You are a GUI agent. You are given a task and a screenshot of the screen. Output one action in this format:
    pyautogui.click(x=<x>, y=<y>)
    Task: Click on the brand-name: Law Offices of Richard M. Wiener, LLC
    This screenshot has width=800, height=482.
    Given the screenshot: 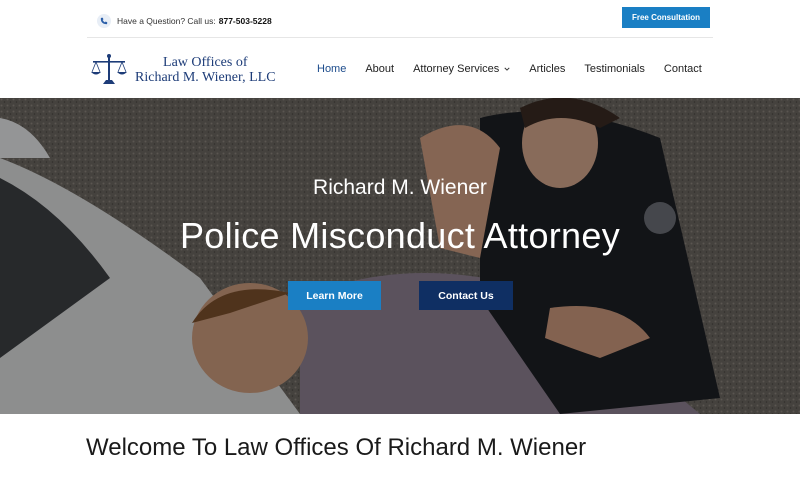 What is the action you would take?
    pyautogui.click(x=205, y=70)
    